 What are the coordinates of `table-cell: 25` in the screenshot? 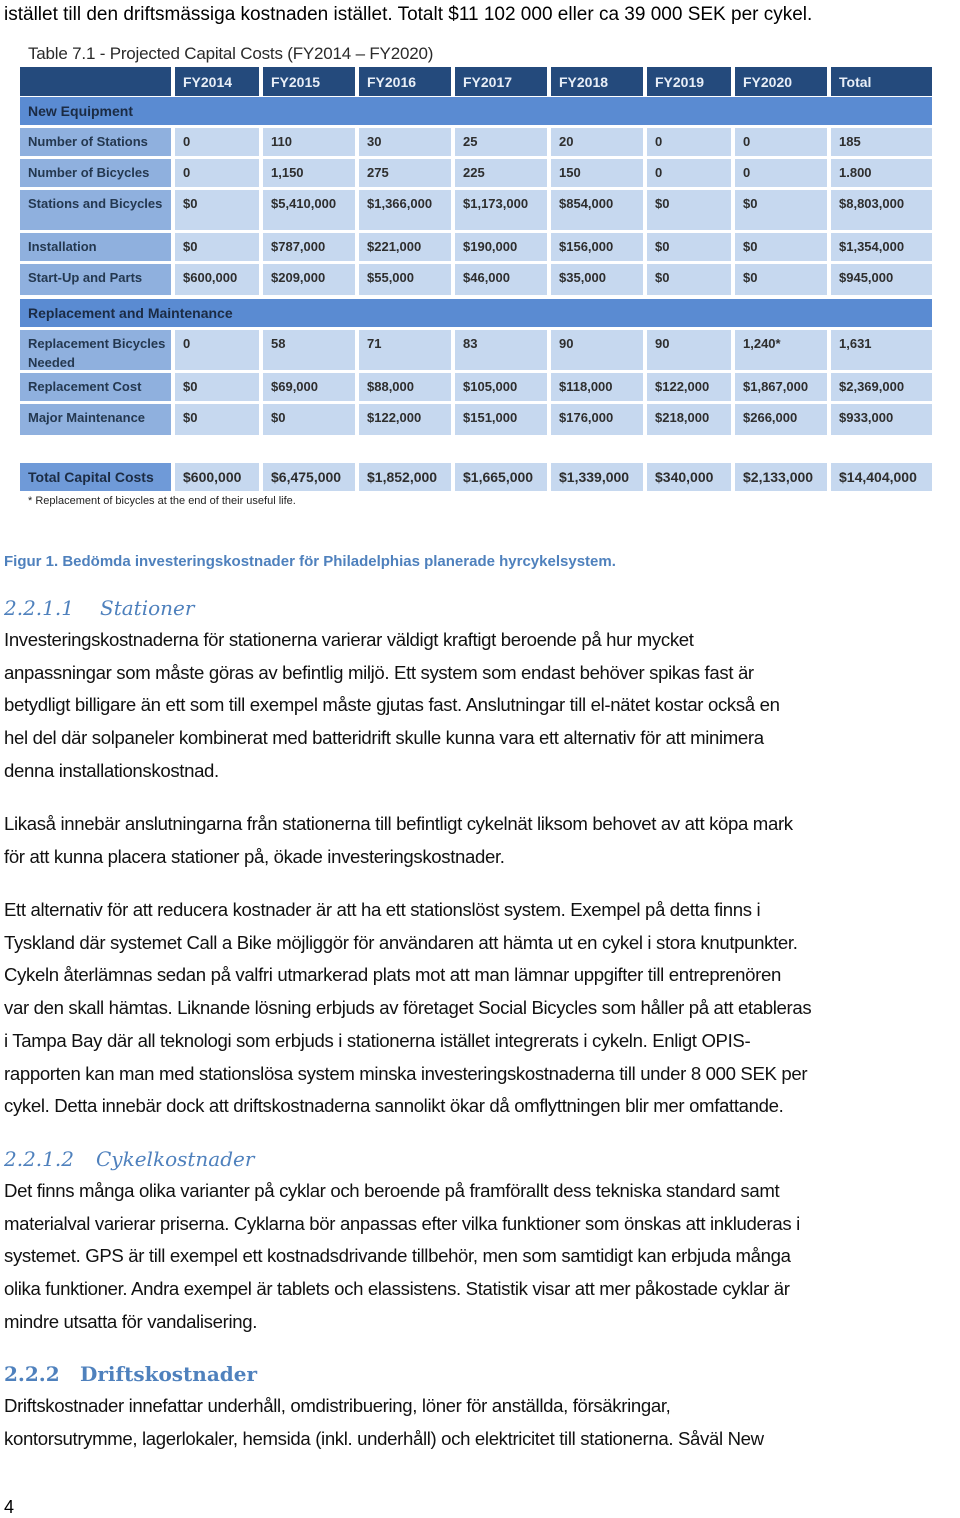 It's located at (501, 142).